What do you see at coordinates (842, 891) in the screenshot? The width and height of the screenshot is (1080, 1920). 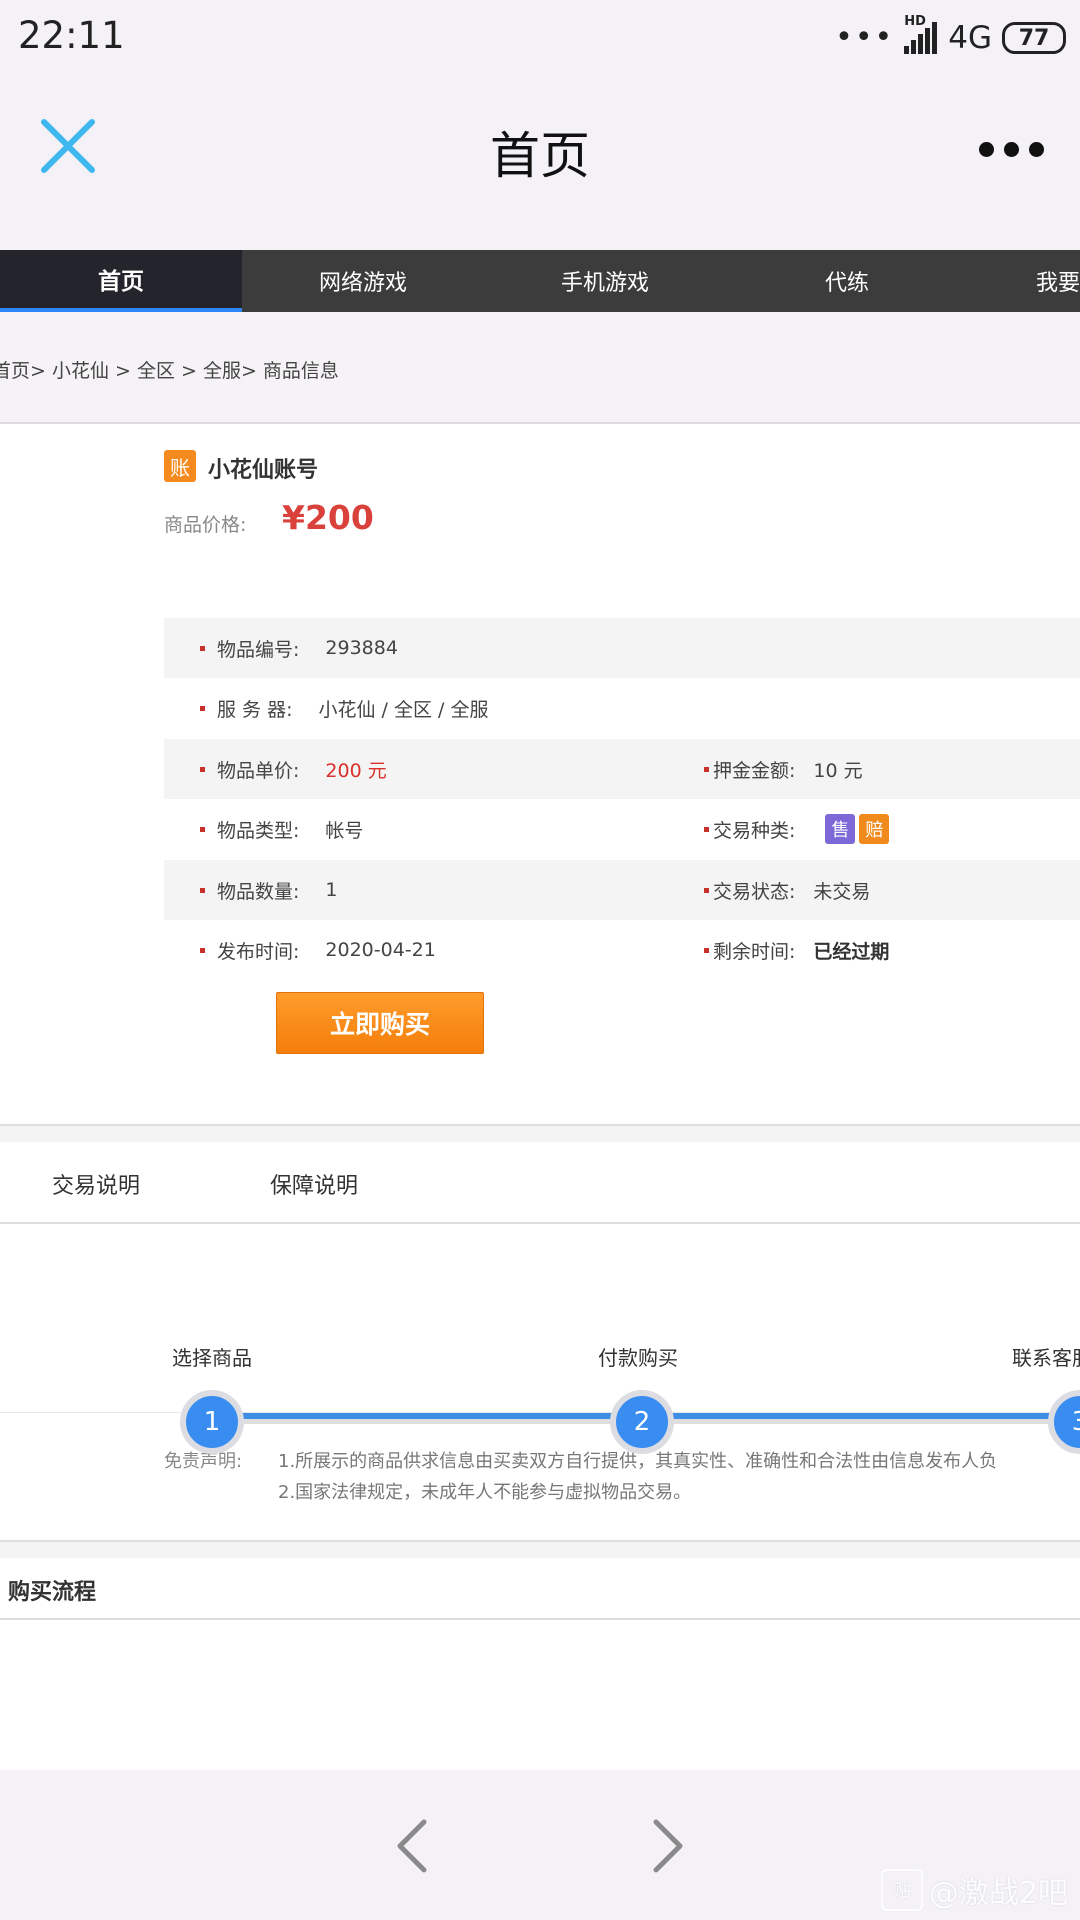 I see `info-value: 未交易` at bounding box center [842, 891].